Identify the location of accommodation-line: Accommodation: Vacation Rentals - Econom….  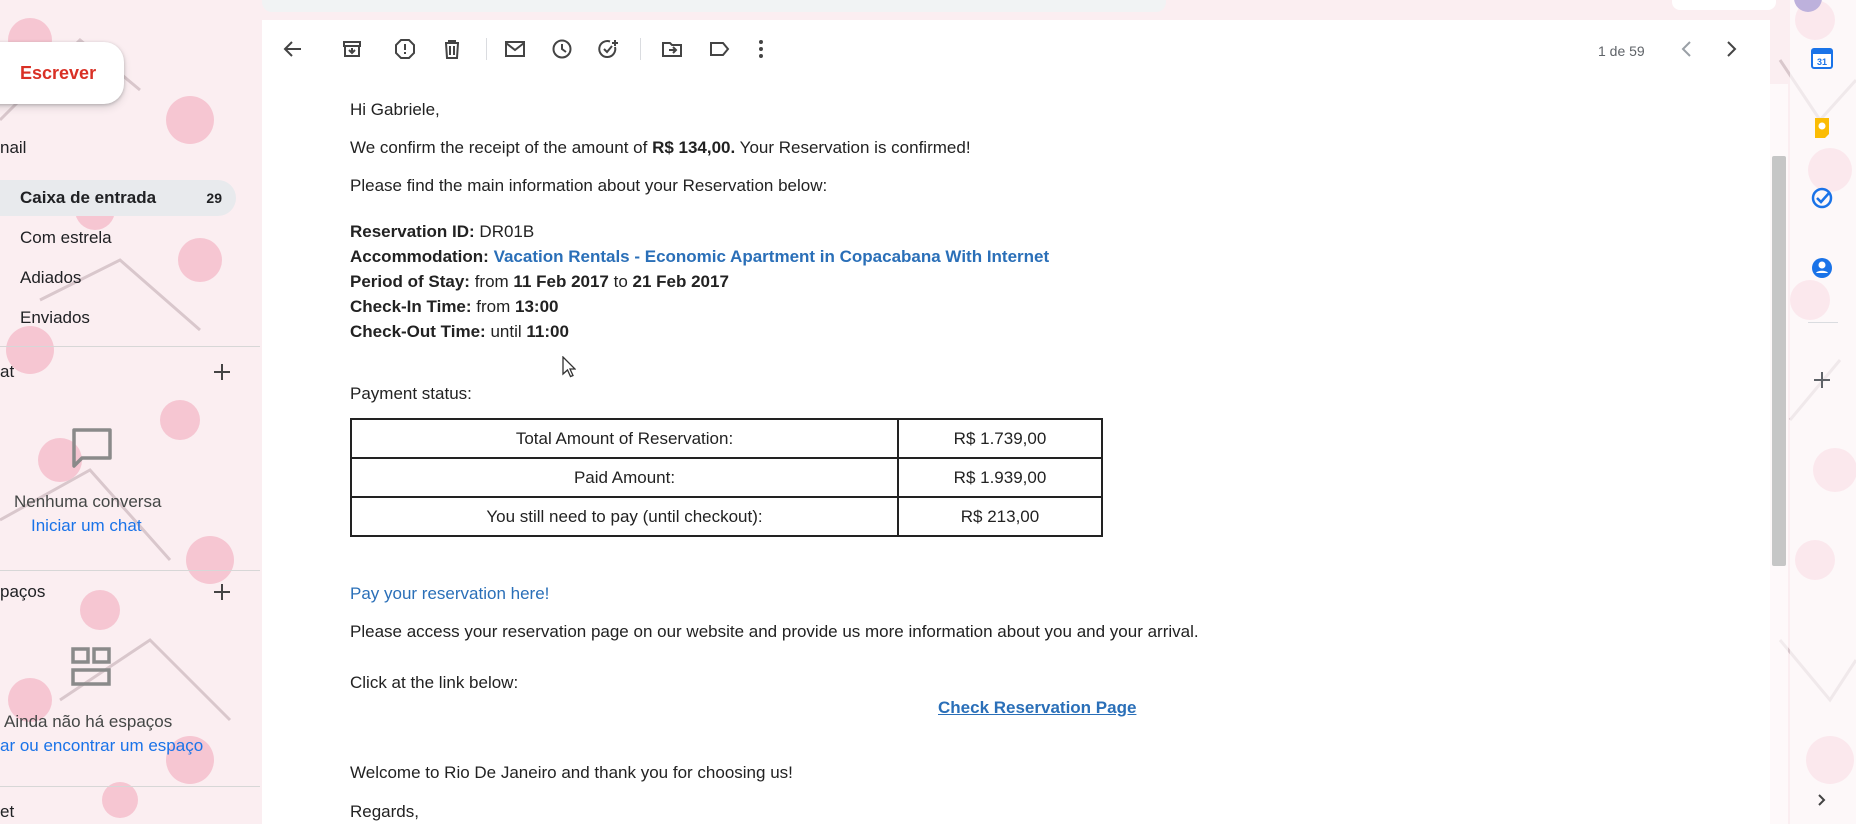
(699, 257).